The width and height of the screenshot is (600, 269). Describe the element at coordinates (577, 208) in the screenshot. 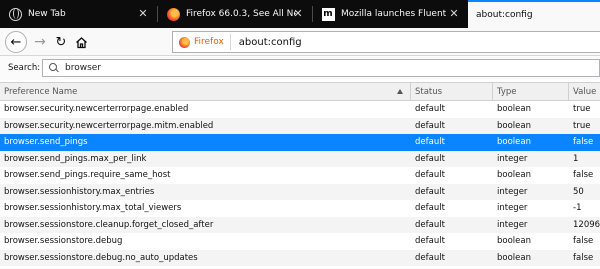

I see `value-cell: -1` at that location.